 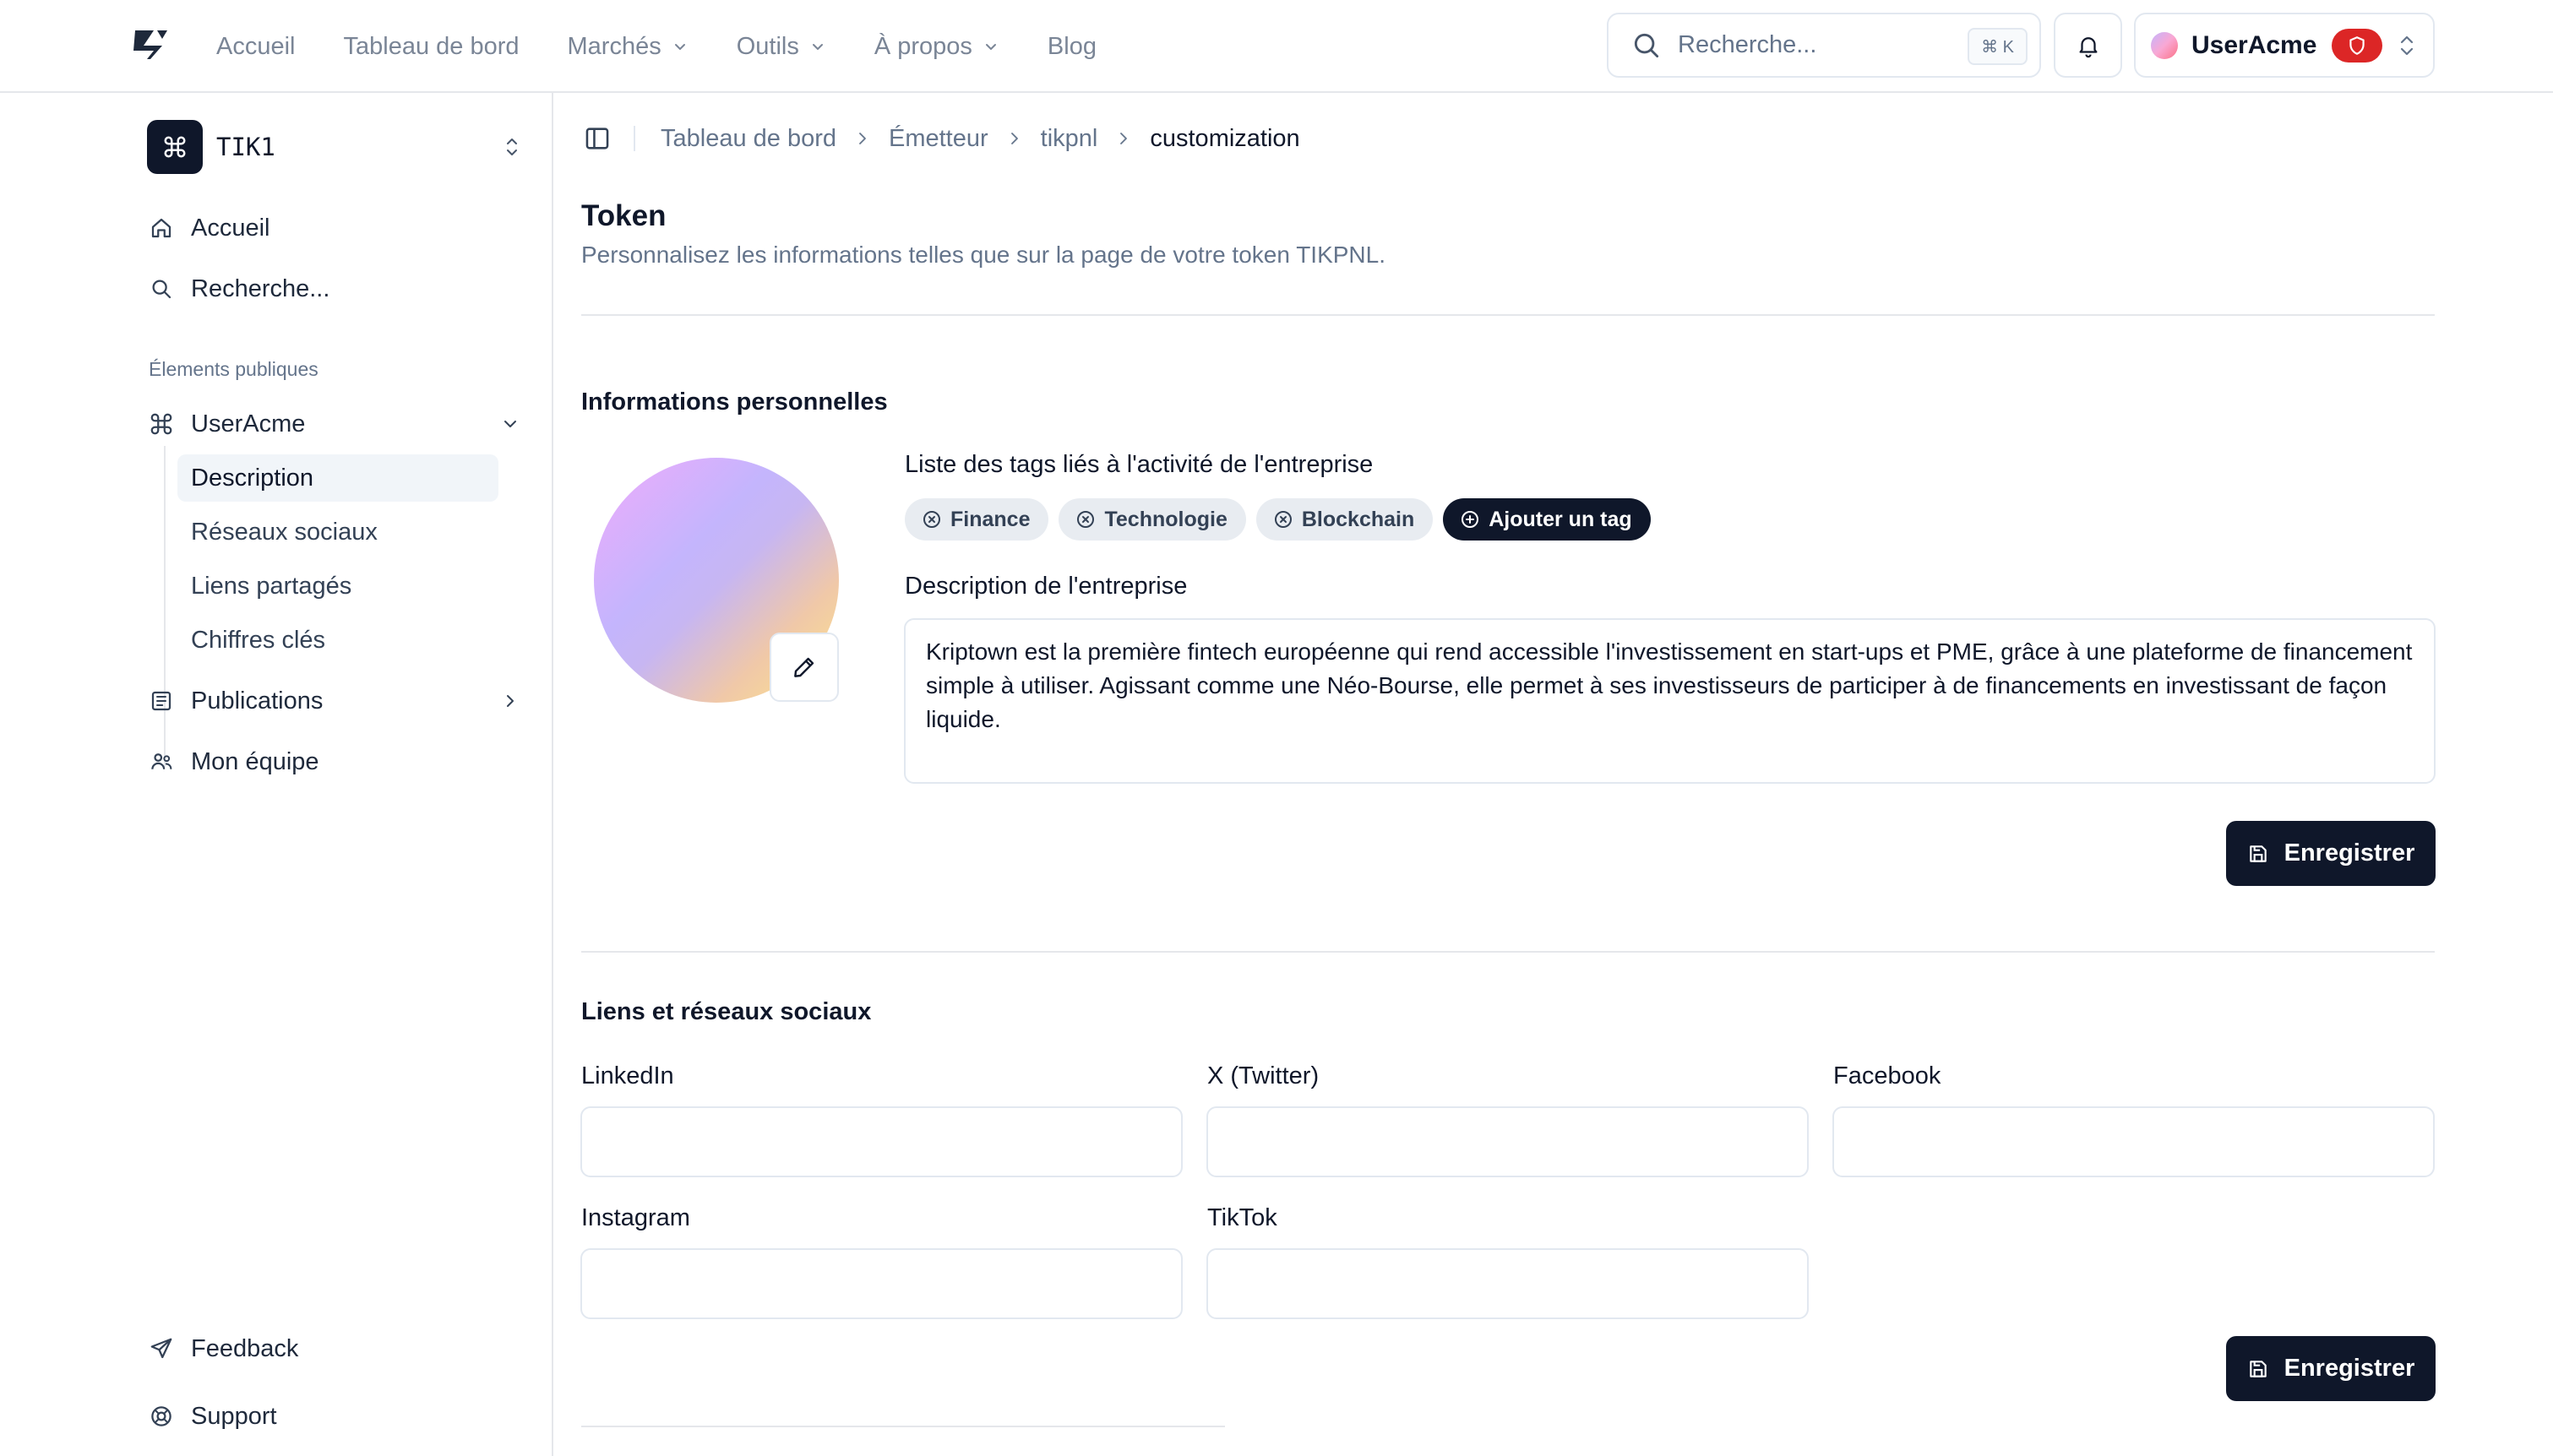 I want to click on edit-avatar-button, so click(x=804, y=667).